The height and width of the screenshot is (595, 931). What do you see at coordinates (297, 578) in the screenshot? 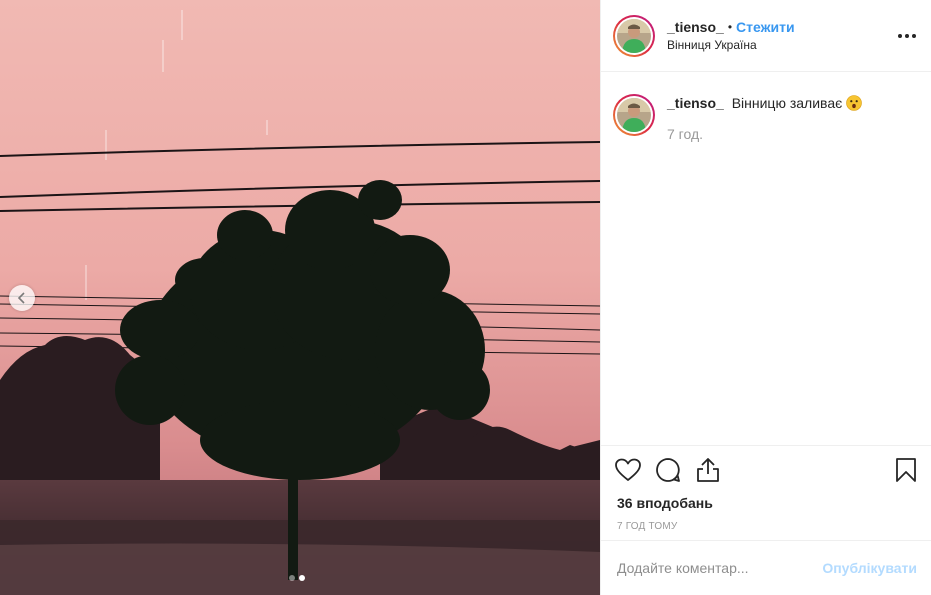
I see `carousel-indicator` at bounding box center [297, 578].